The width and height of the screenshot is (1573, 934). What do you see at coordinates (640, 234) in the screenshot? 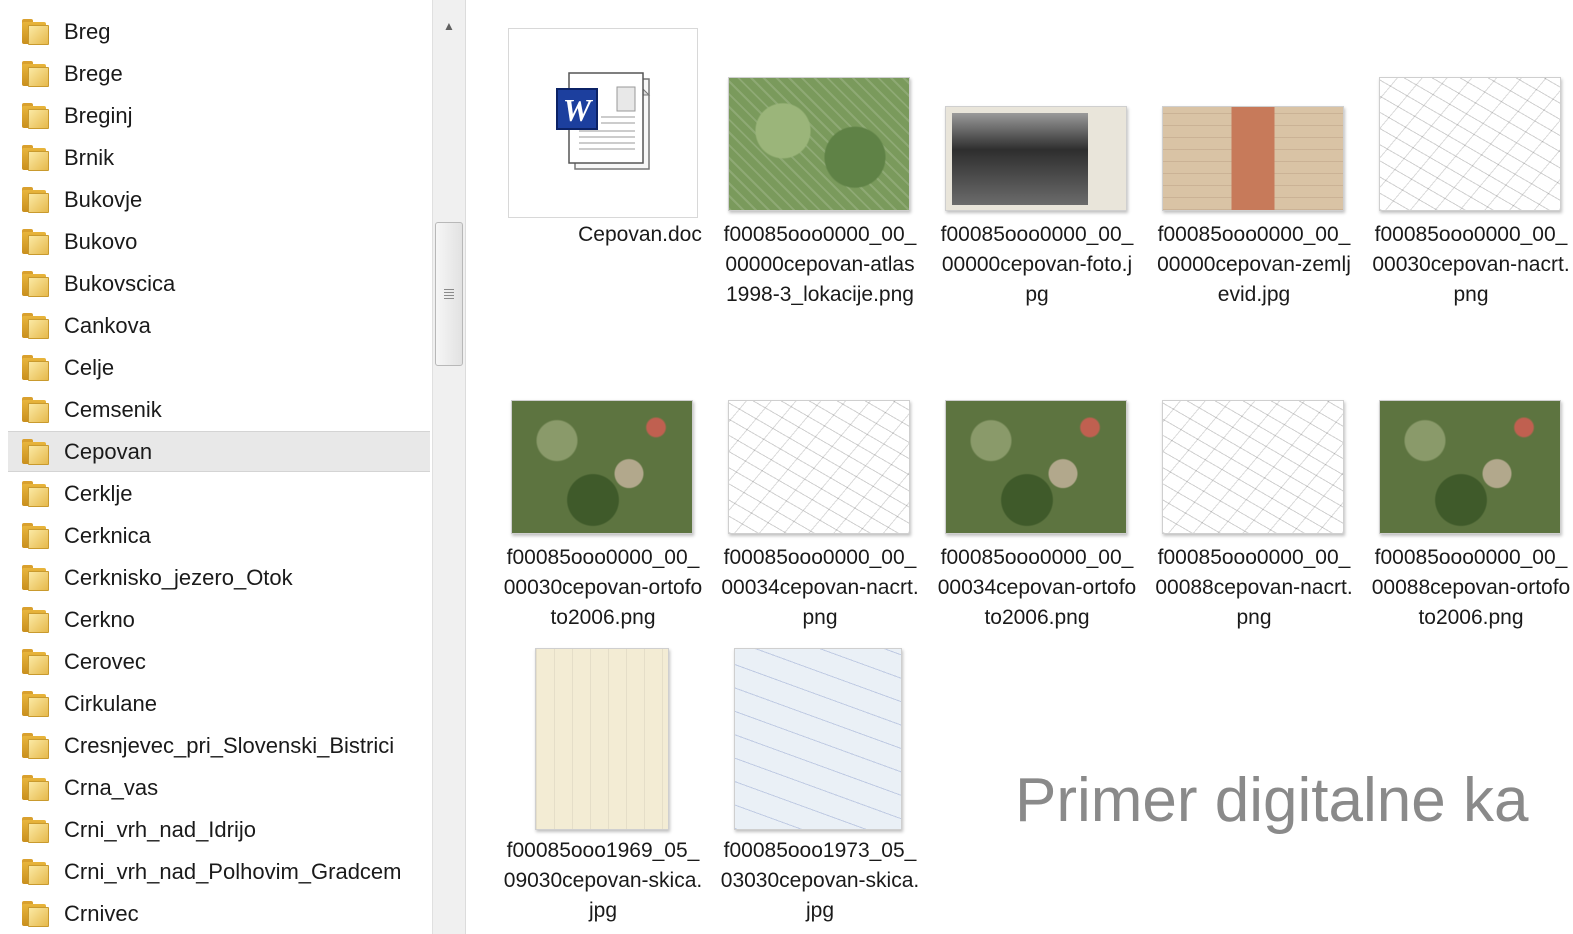
I see `file-name: Cepovan.doc` at bounding box center [640, 234].